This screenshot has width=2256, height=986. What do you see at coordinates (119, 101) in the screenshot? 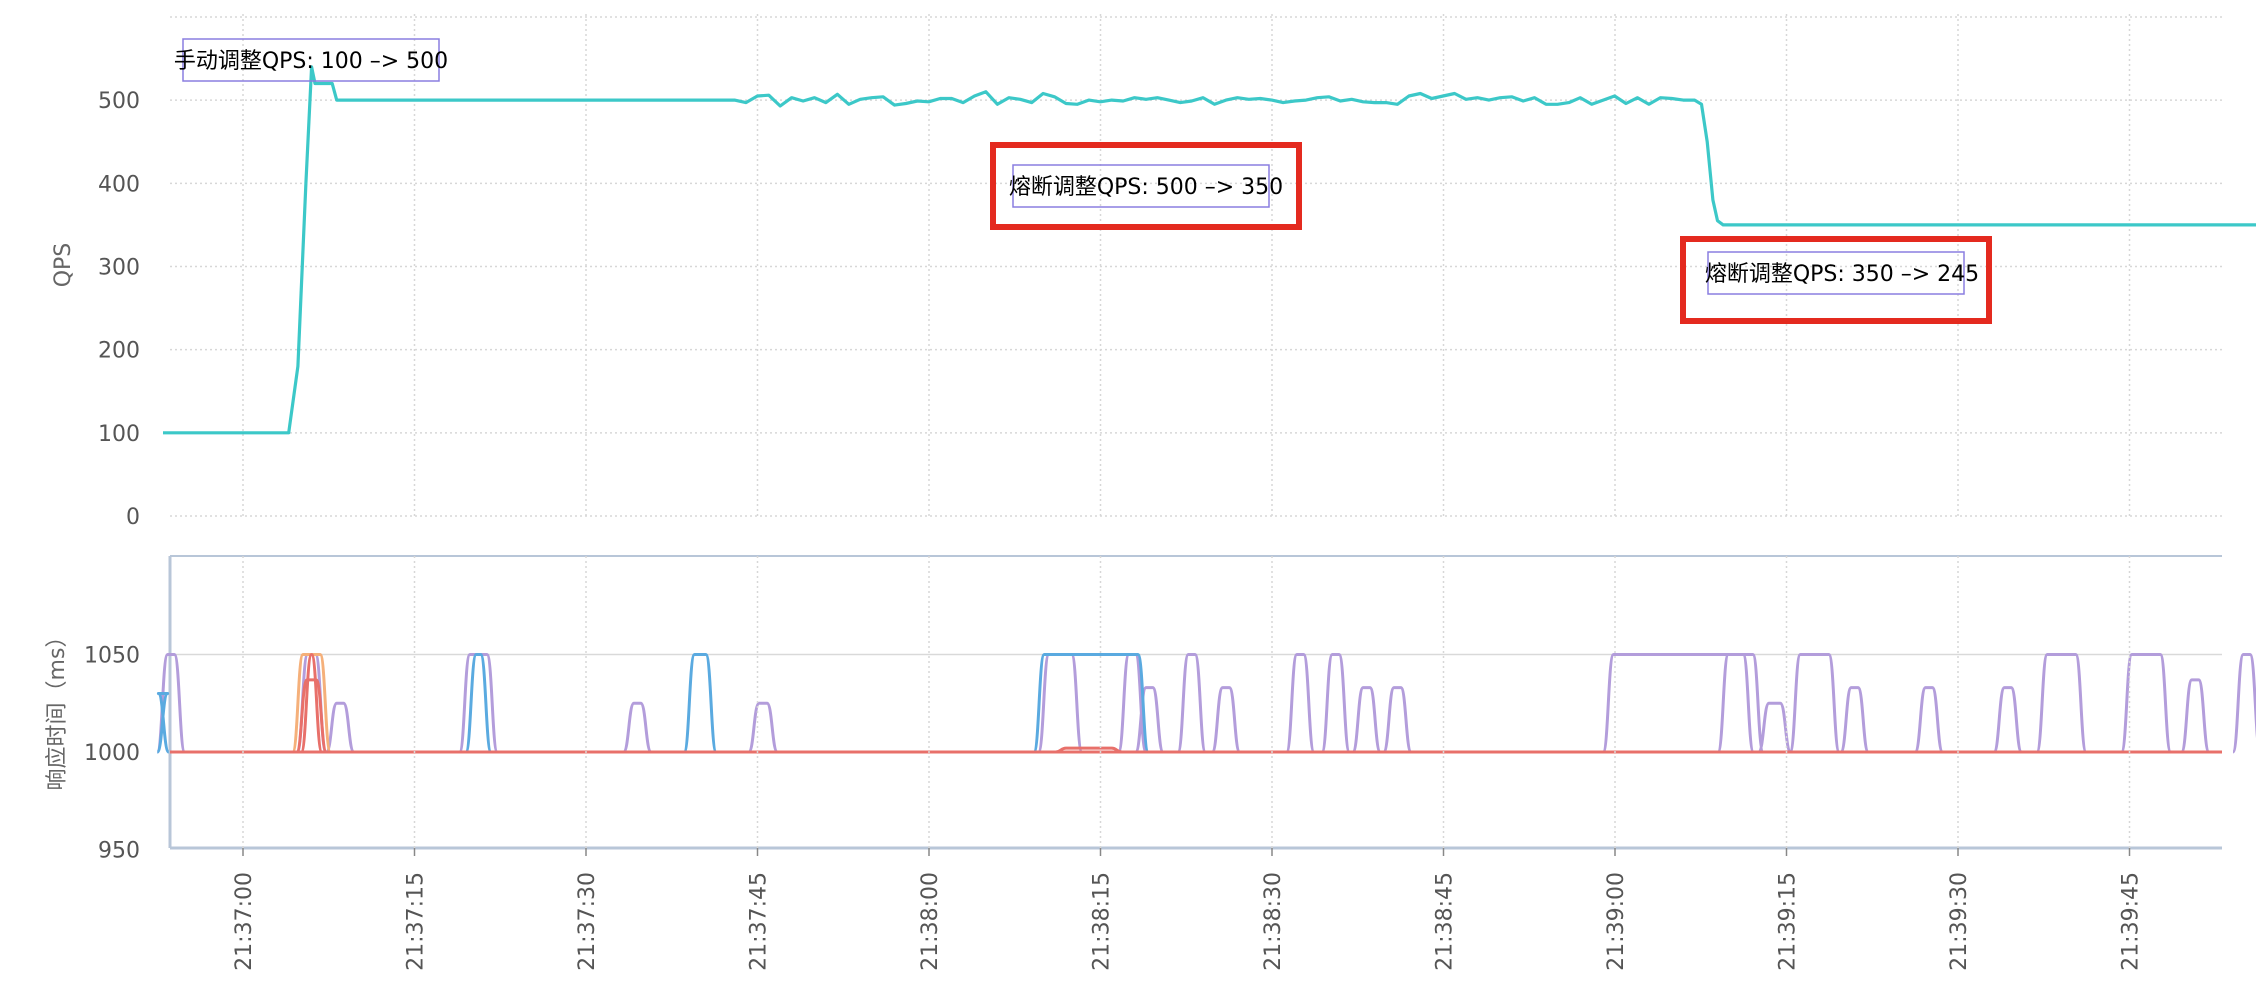
I see `qps-y-tick-label: 500` at bounding box center [119, 101].